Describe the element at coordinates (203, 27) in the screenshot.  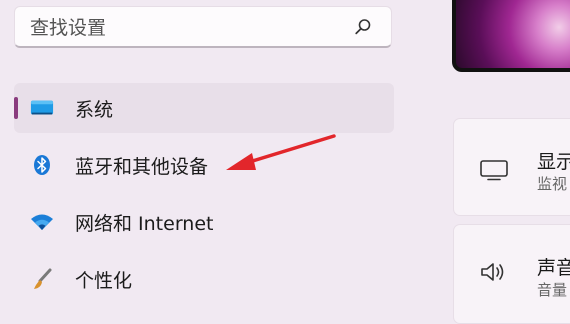
I see `search-box: 查找设置` at that location.